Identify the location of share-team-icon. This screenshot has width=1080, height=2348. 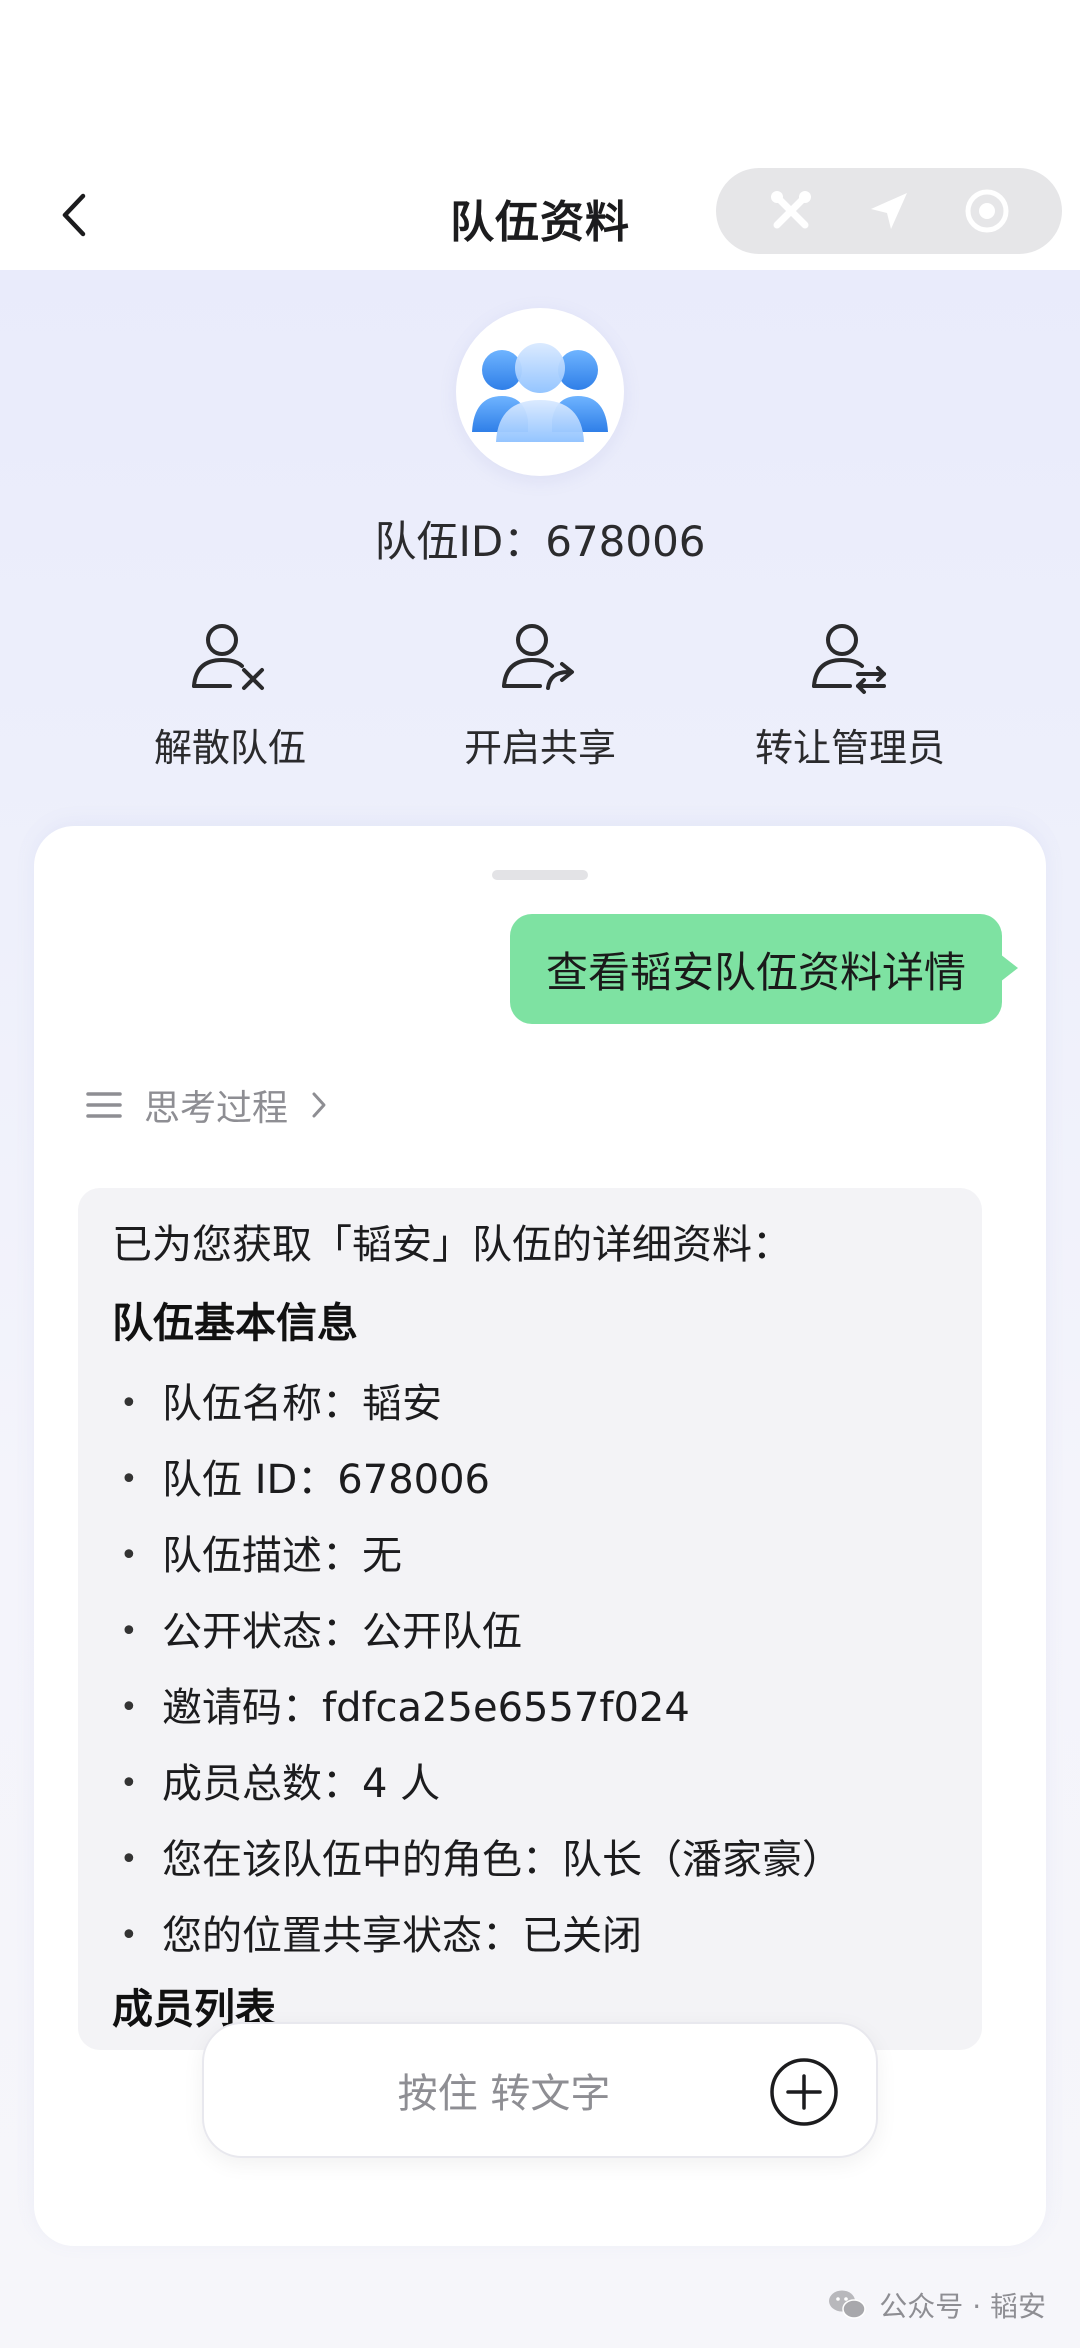
(540, 656).